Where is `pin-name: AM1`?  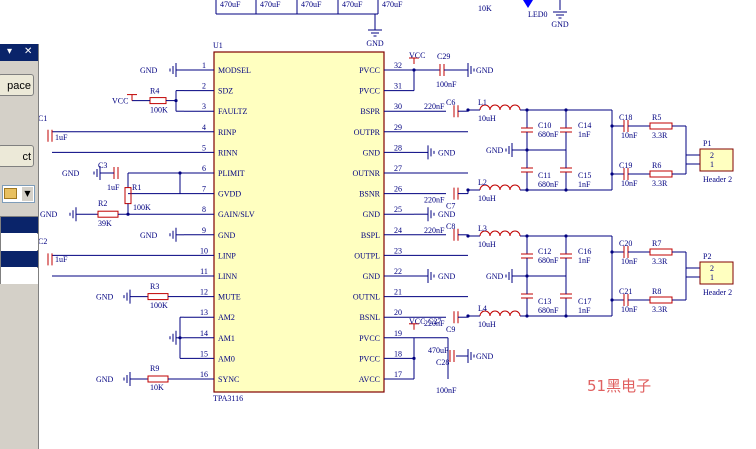 pin-name: AM1 is located at coordinates (226, 338).